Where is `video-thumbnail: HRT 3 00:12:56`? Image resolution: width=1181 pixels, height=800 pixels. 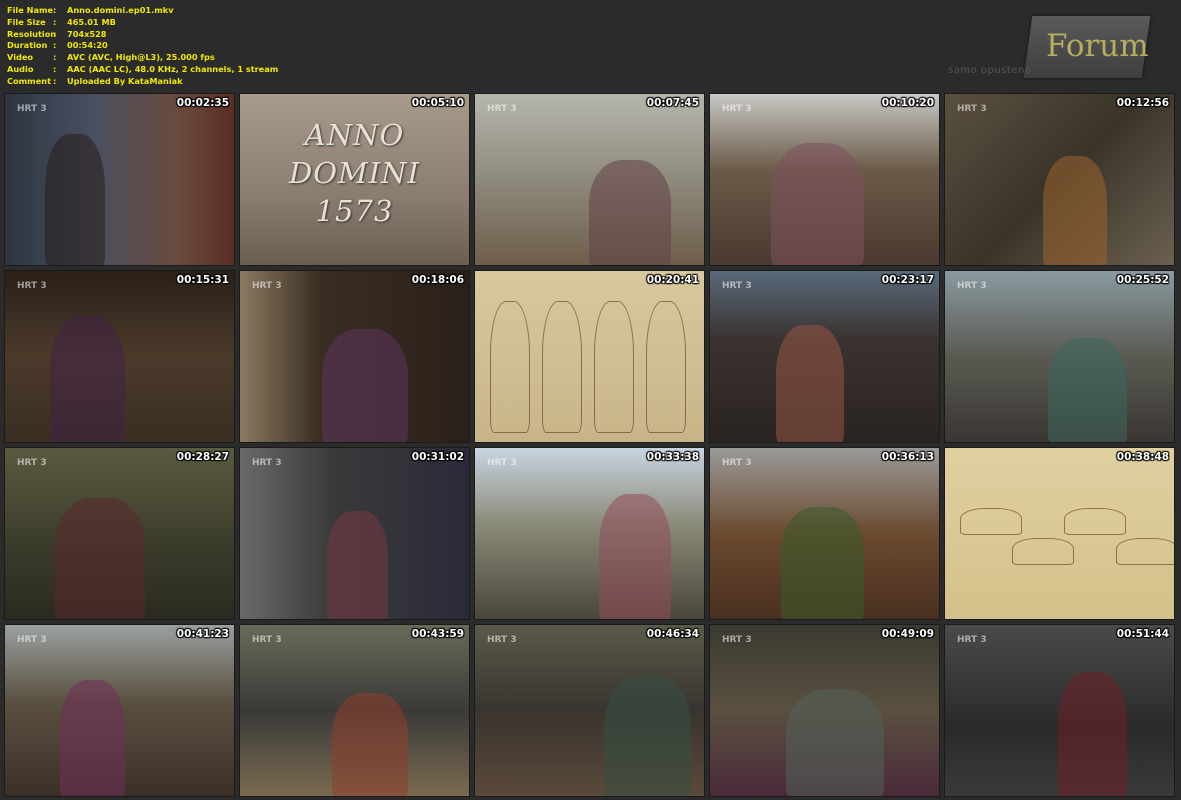 video-thumbnail: HRT 3 00:12:56 is located at coordinates (1059, 179).